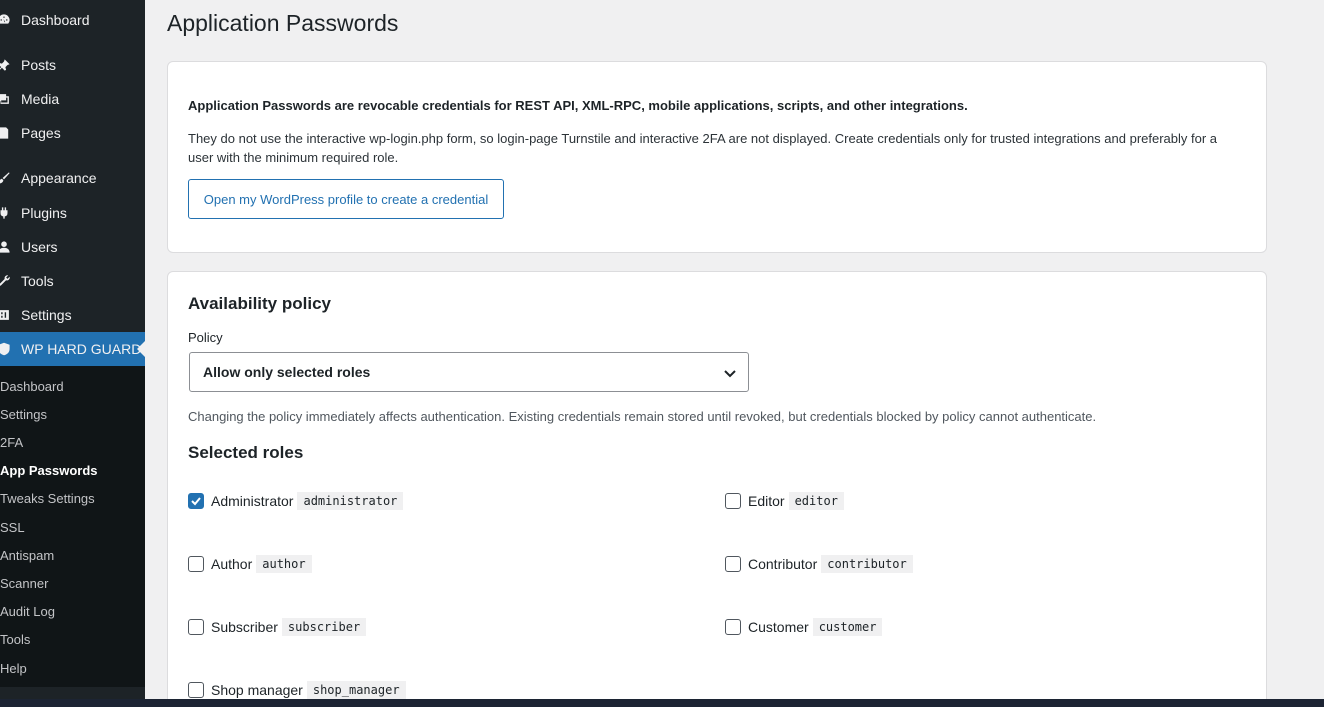 The width and height of the screenshot is (1324, 707). What do you see at coordinates (37, 281) in the screenshot?
I see `menu-label: Tools` at bounding box center [37, 281].